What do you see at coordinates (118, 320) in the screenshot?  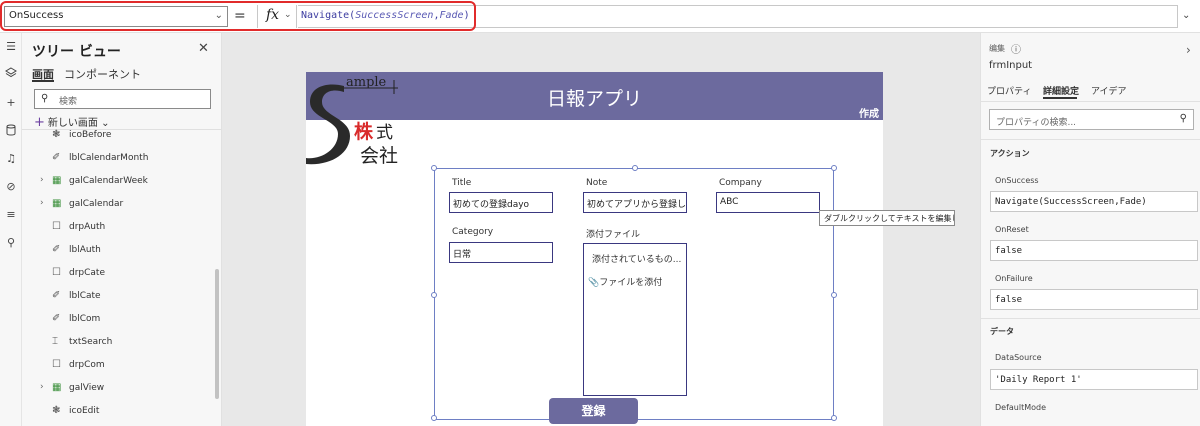 I see `tree-item: ✐ lblCom` at bounding box center [118, 320].